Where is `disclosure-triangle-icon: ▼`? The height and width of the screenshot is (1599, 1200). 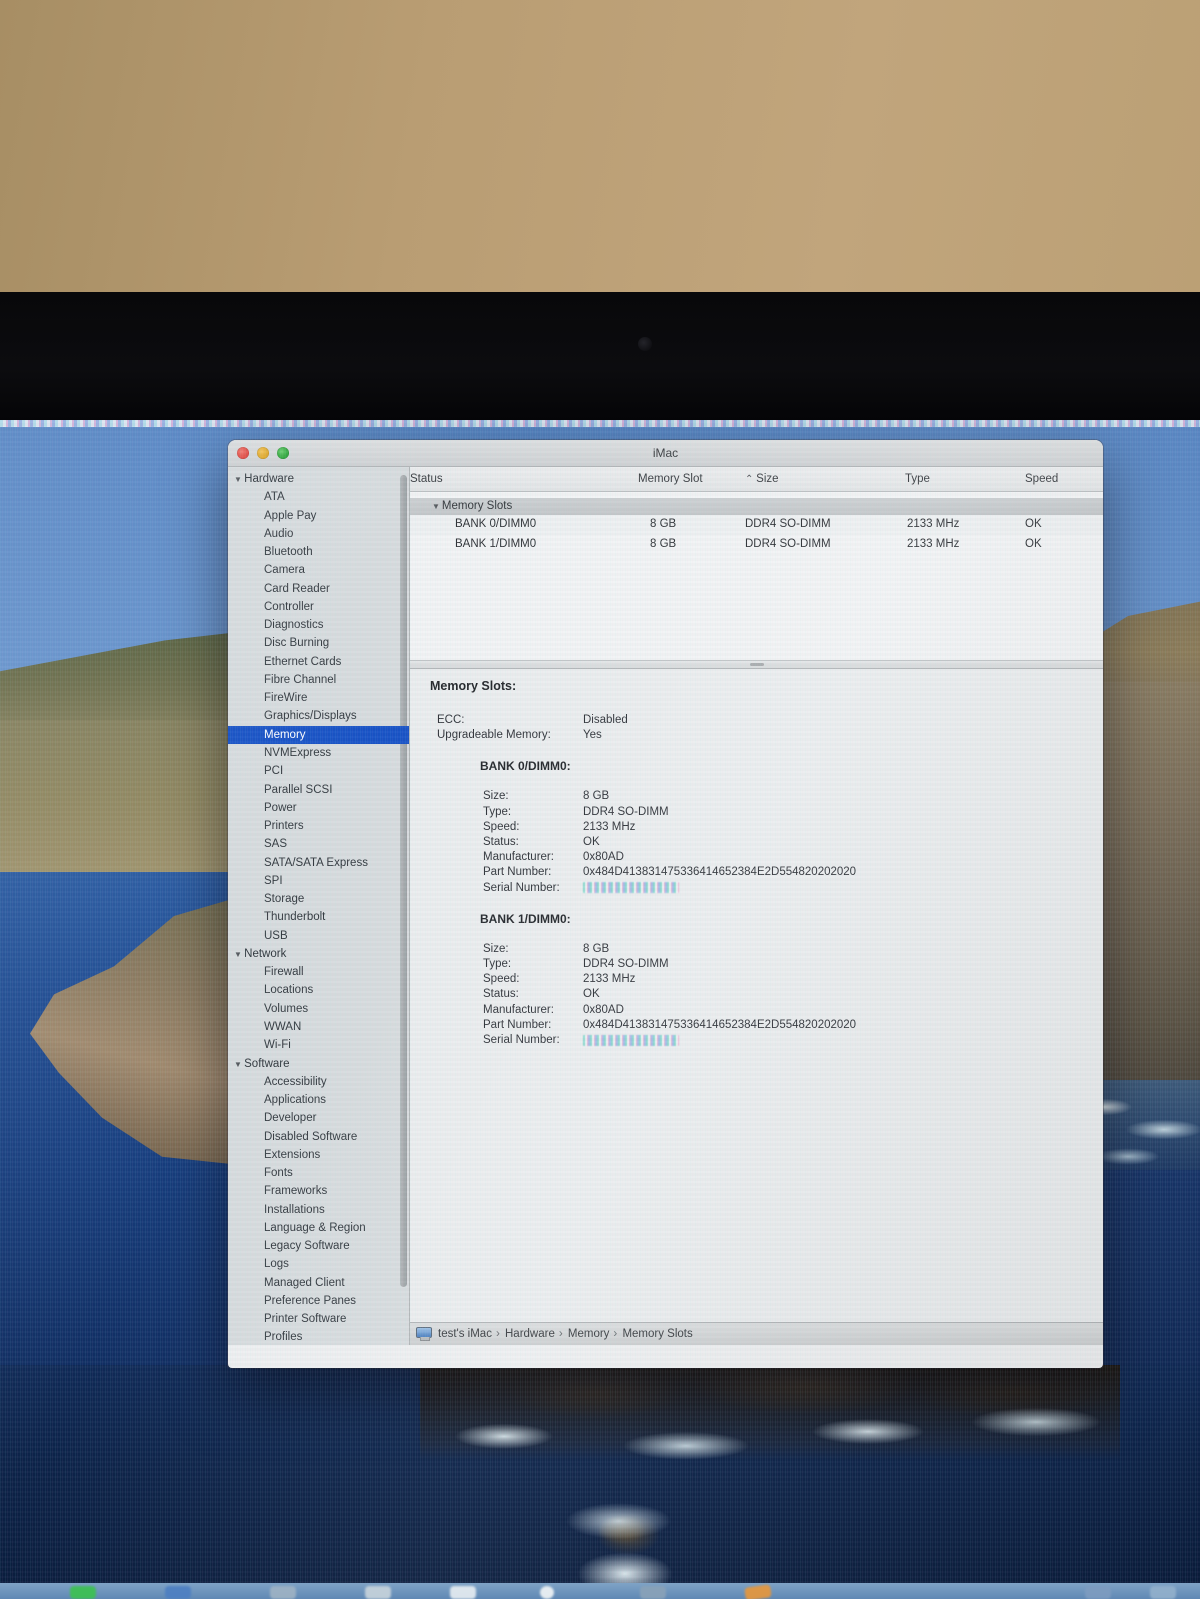
disclosure-triangle-icon: ▼ is located at coordinates (436, 506).